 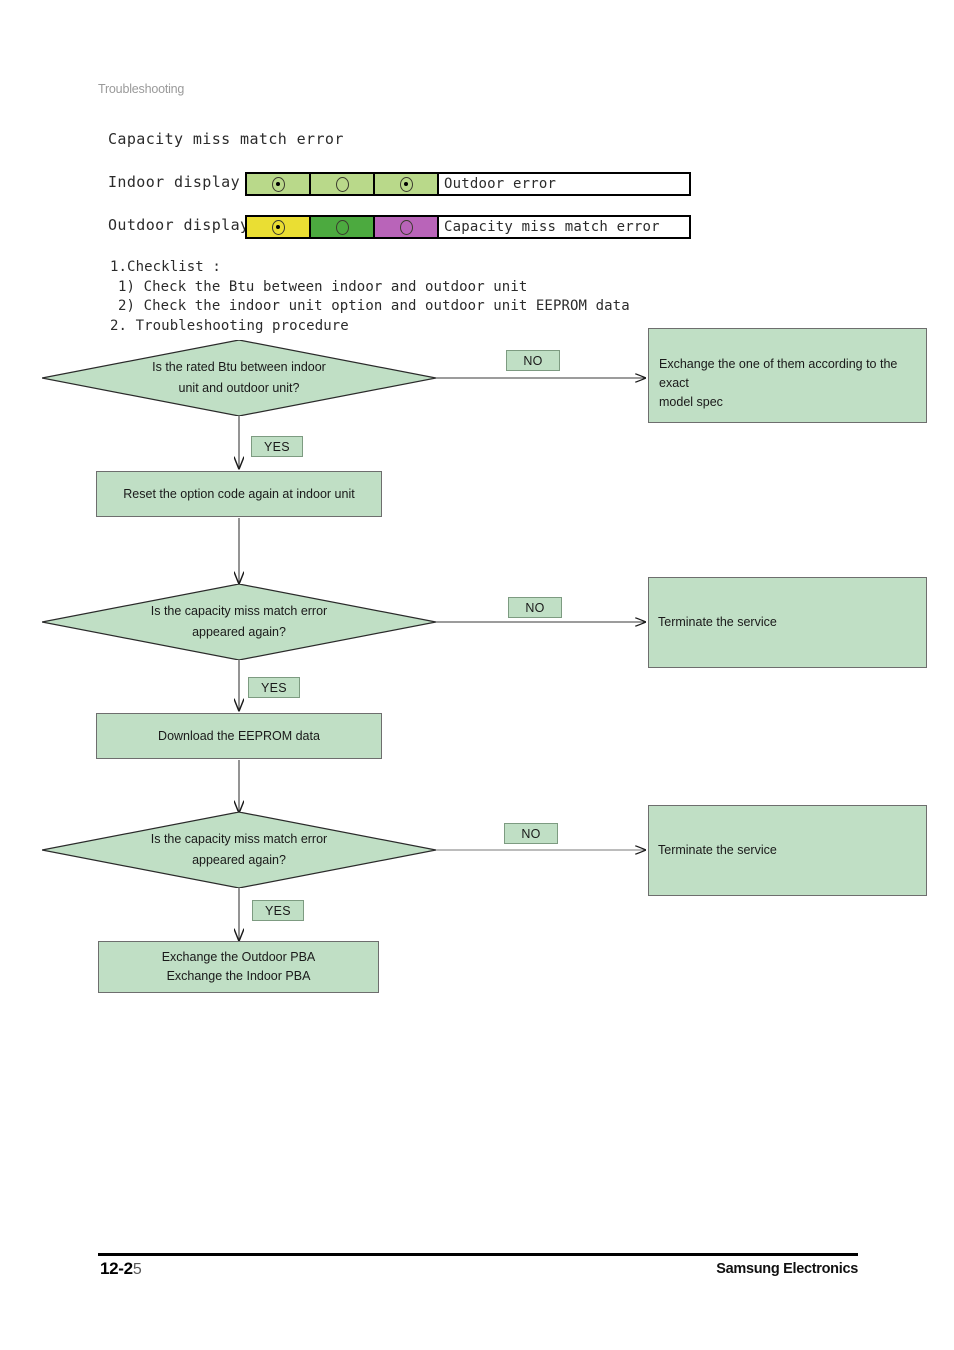 I want to click on page-number-suffix: 5, so click(x=137, y=1269).